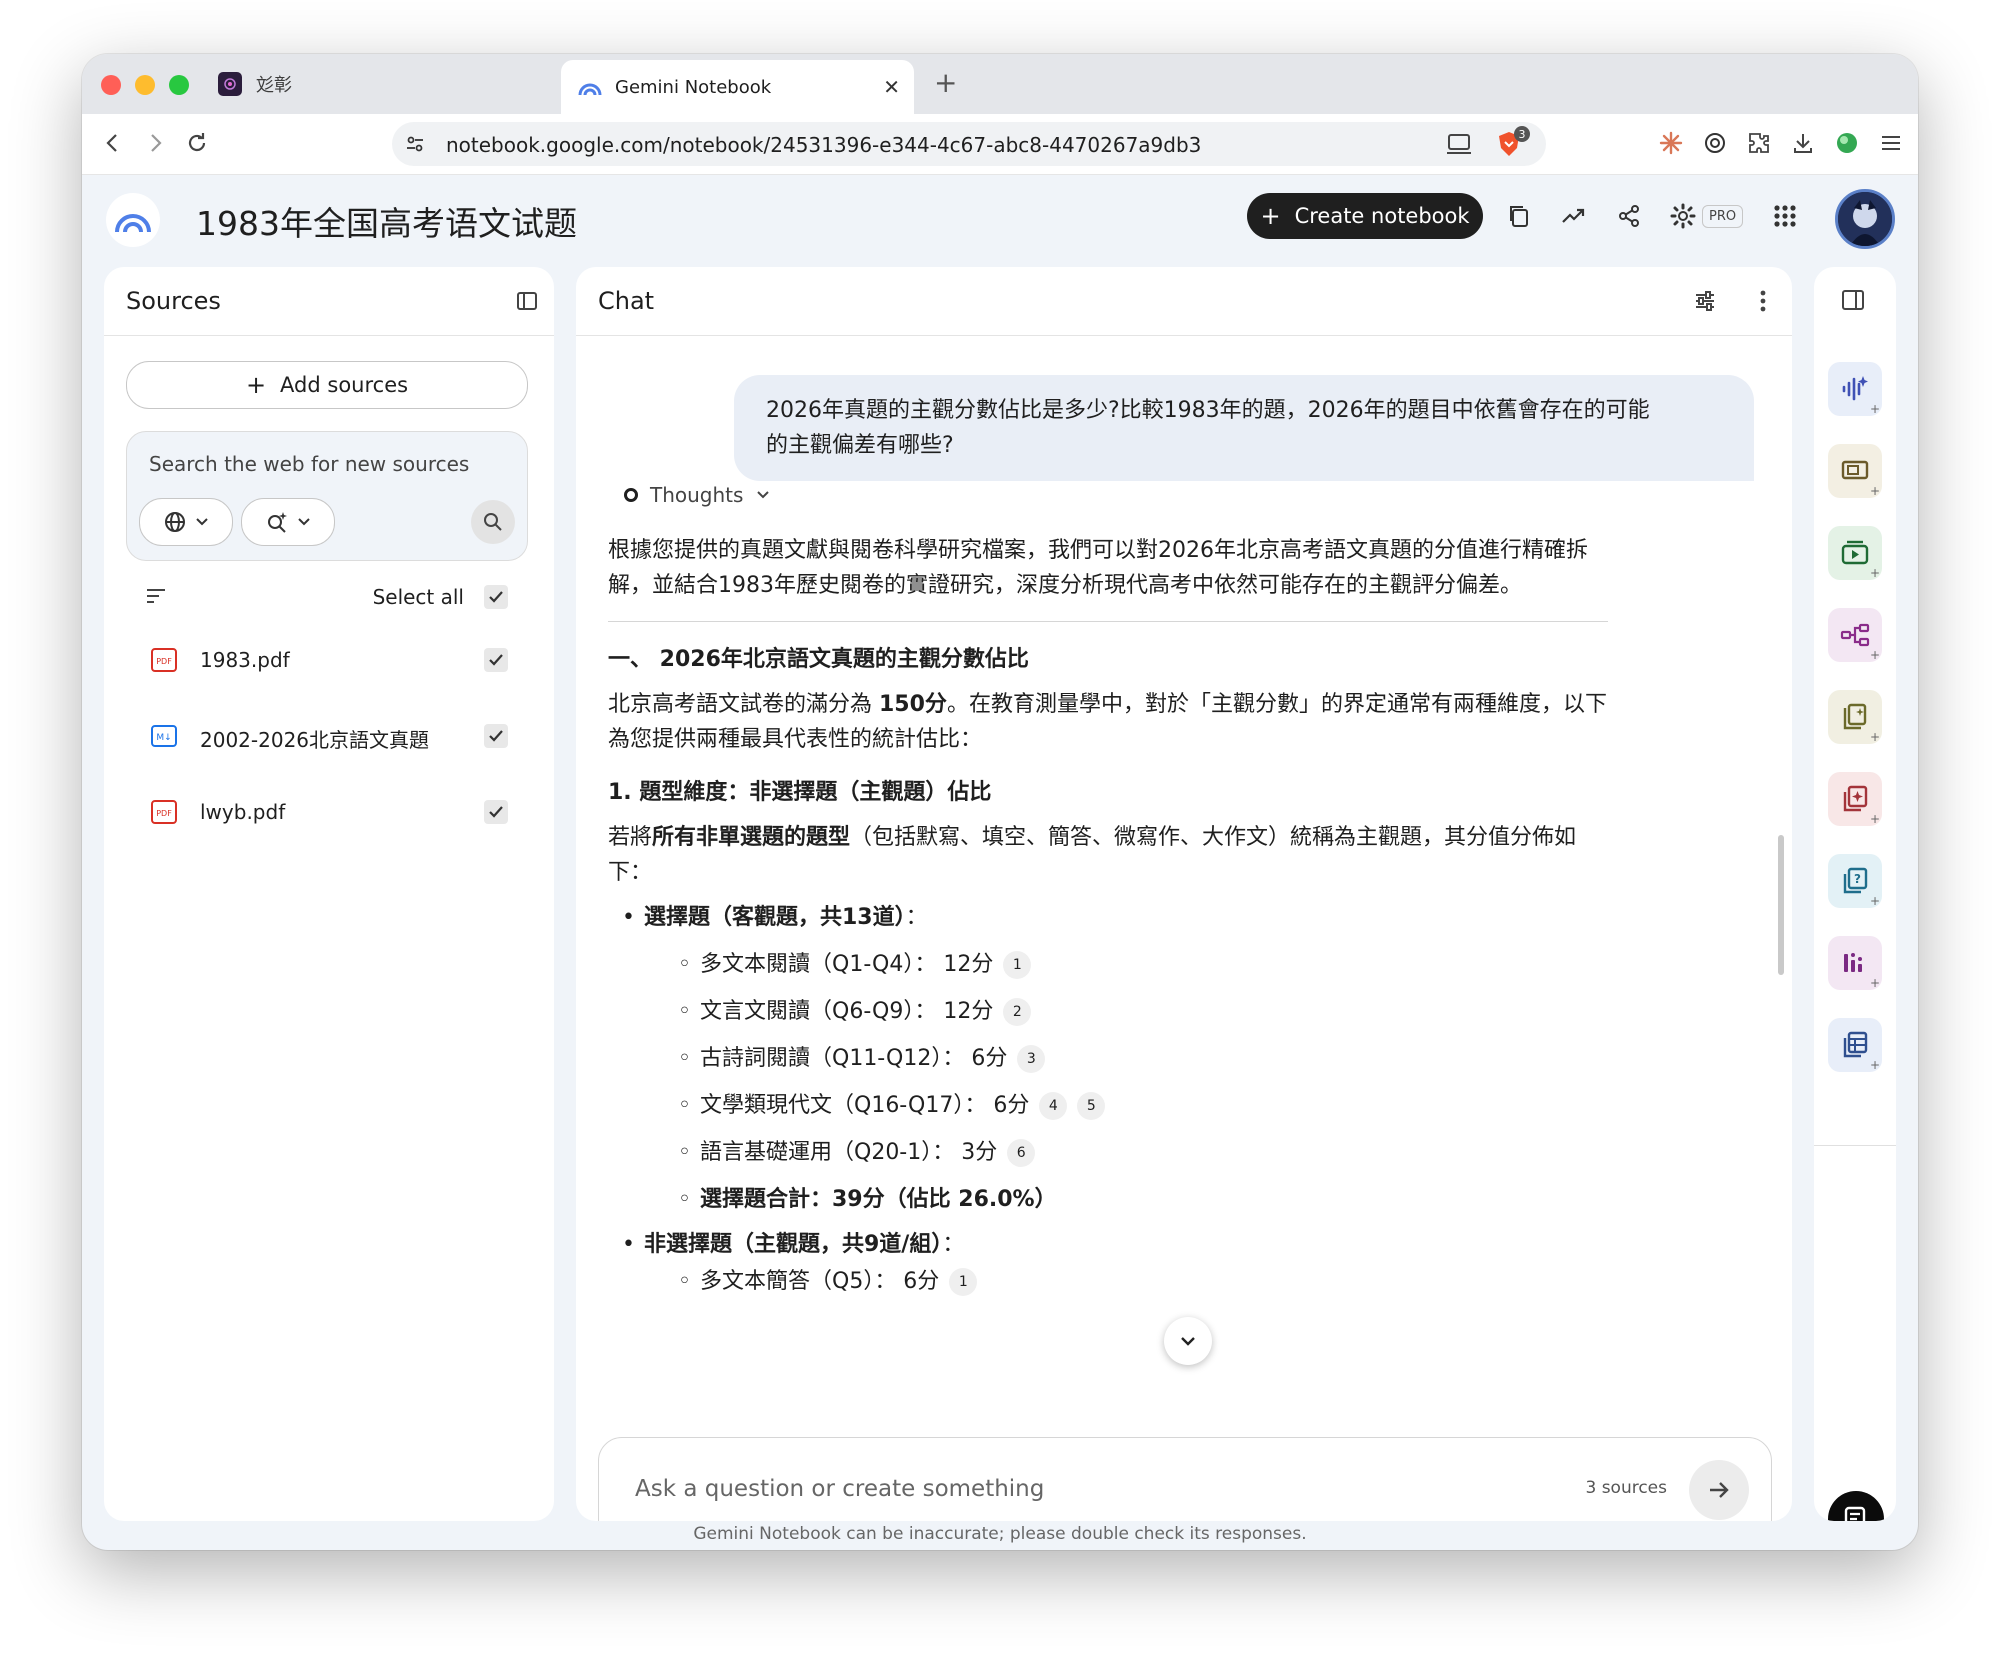 The height and width of the screenshot is (1657, 2000). Describe the element at coordinates (1053, 1106) in the screenshot. I see `citation-chip: 4` at that location.